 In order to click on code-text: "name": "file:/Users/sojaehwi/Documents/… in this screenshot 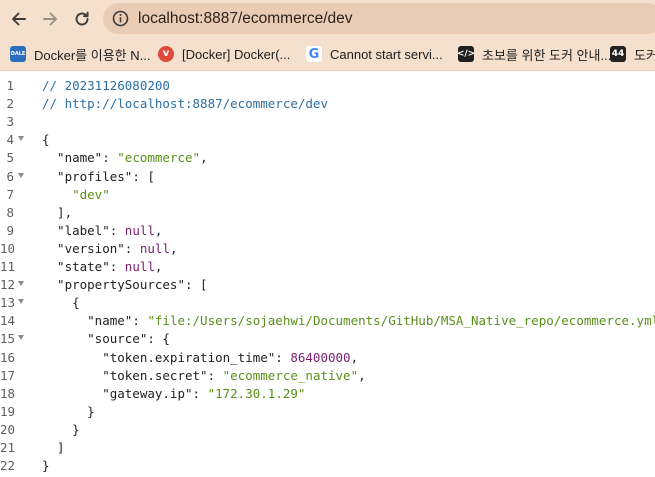, I will do `click(348, 321)`.